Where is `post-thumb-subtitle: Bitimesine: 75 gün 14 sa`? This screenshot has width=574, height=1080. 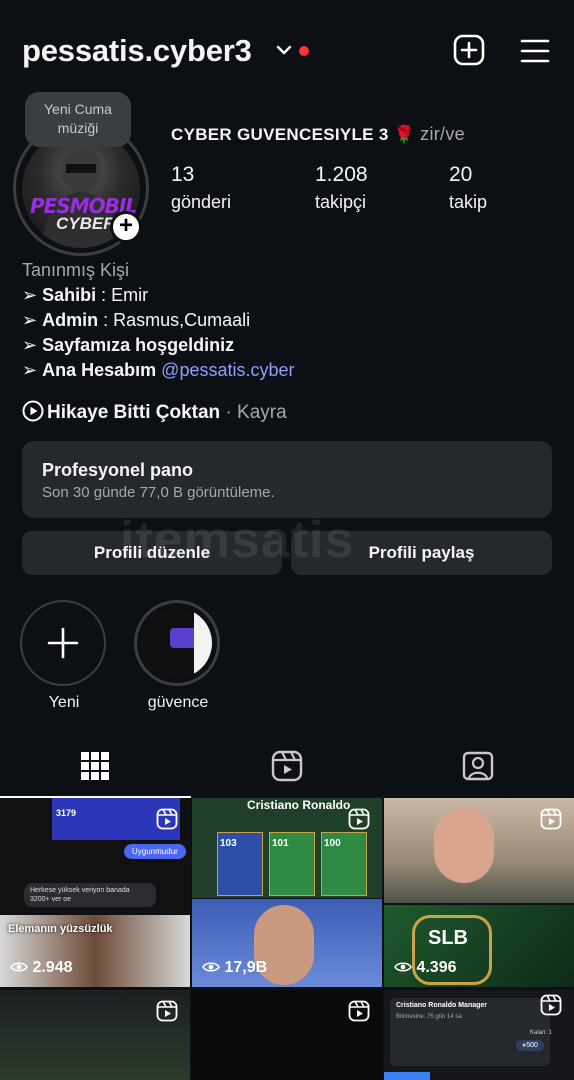
post-thumb-subtitle: Bitimesine: 75 gün 14 sa is located at coordinates (429, 1017).